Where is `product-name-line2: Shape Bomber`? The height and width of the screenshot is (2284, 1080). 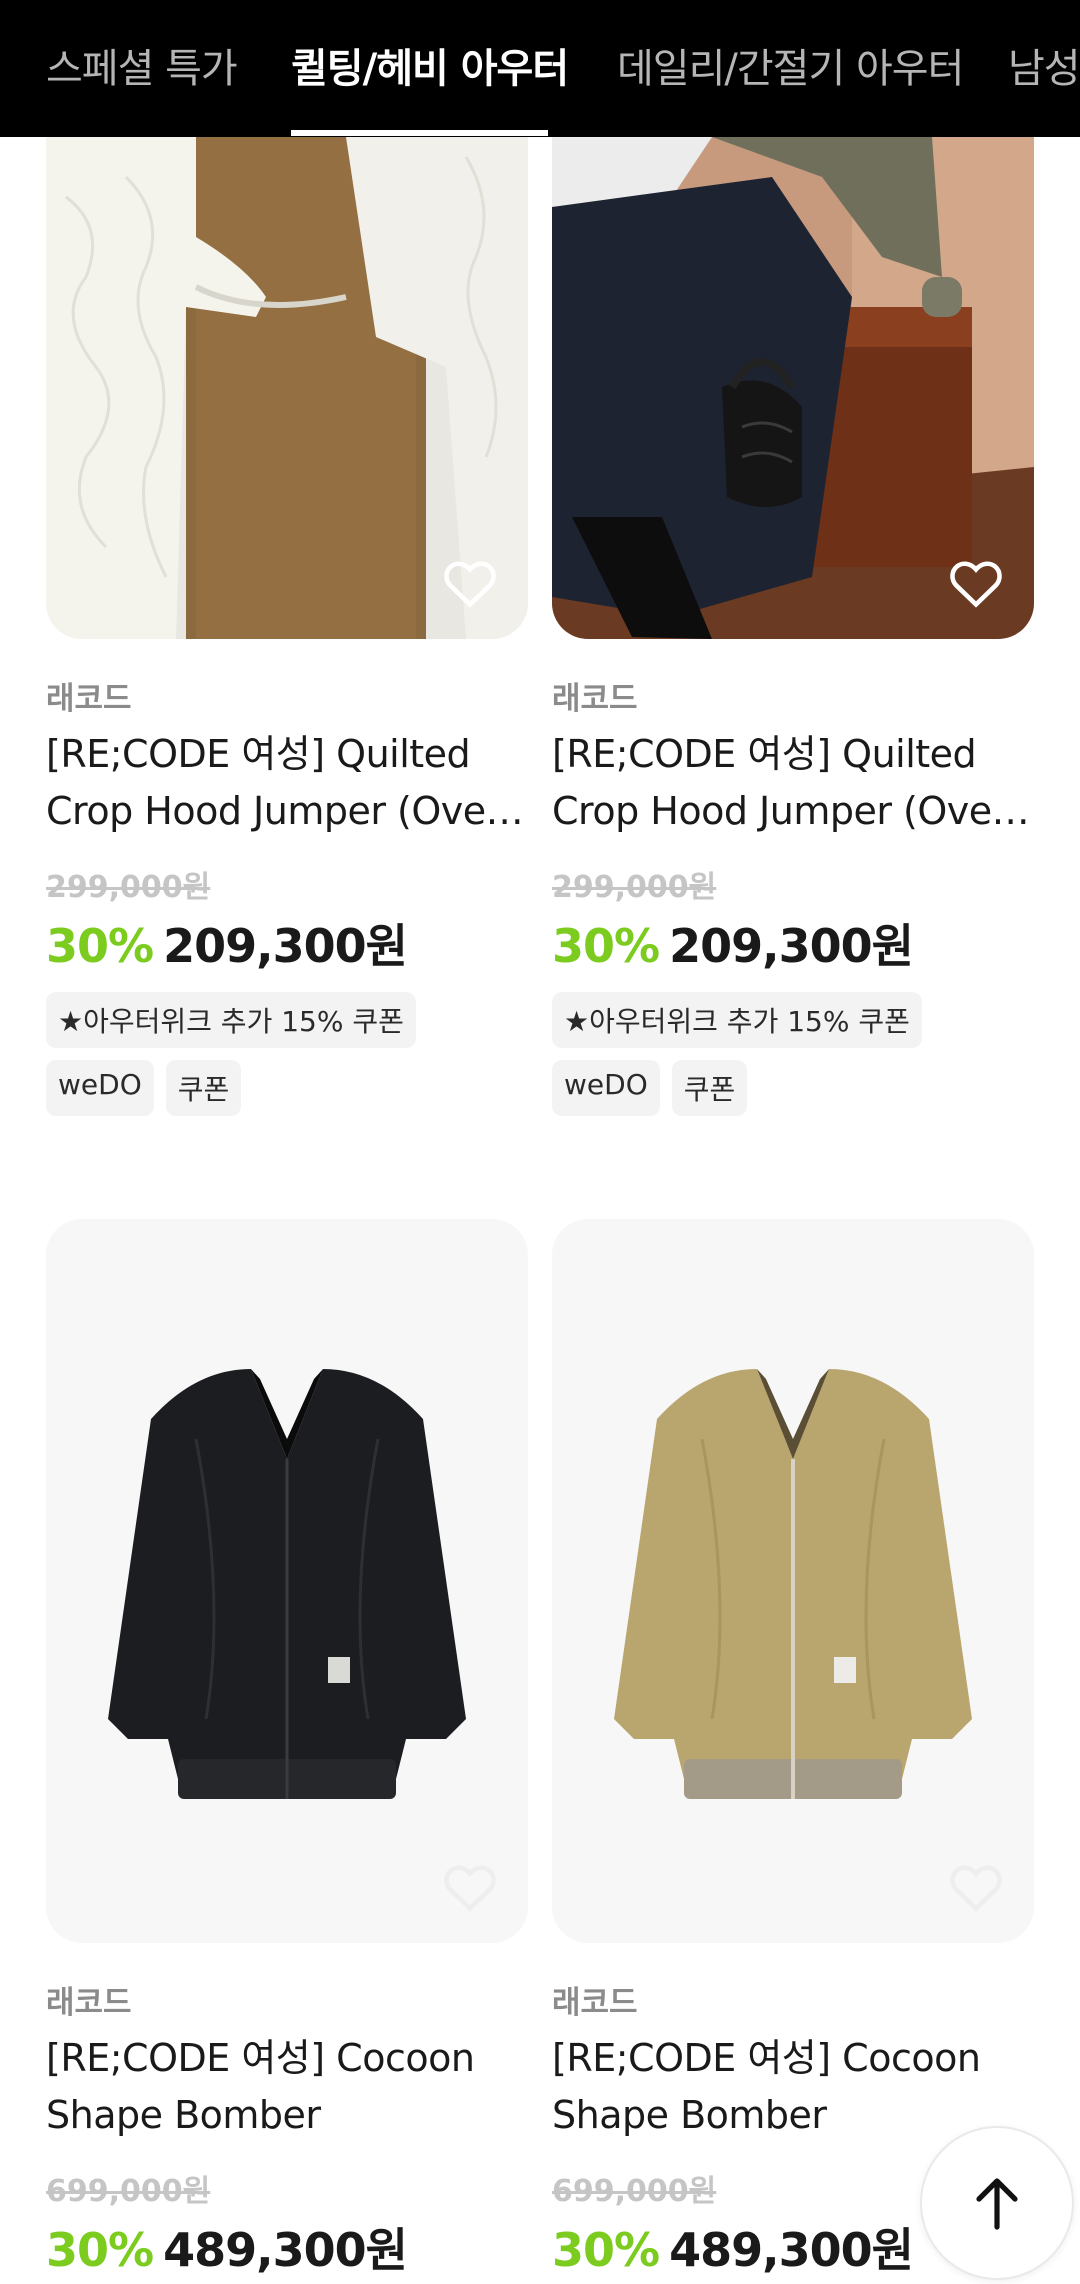
product-name-line2: Shape Bomber is located at coordinates (183, 2115).